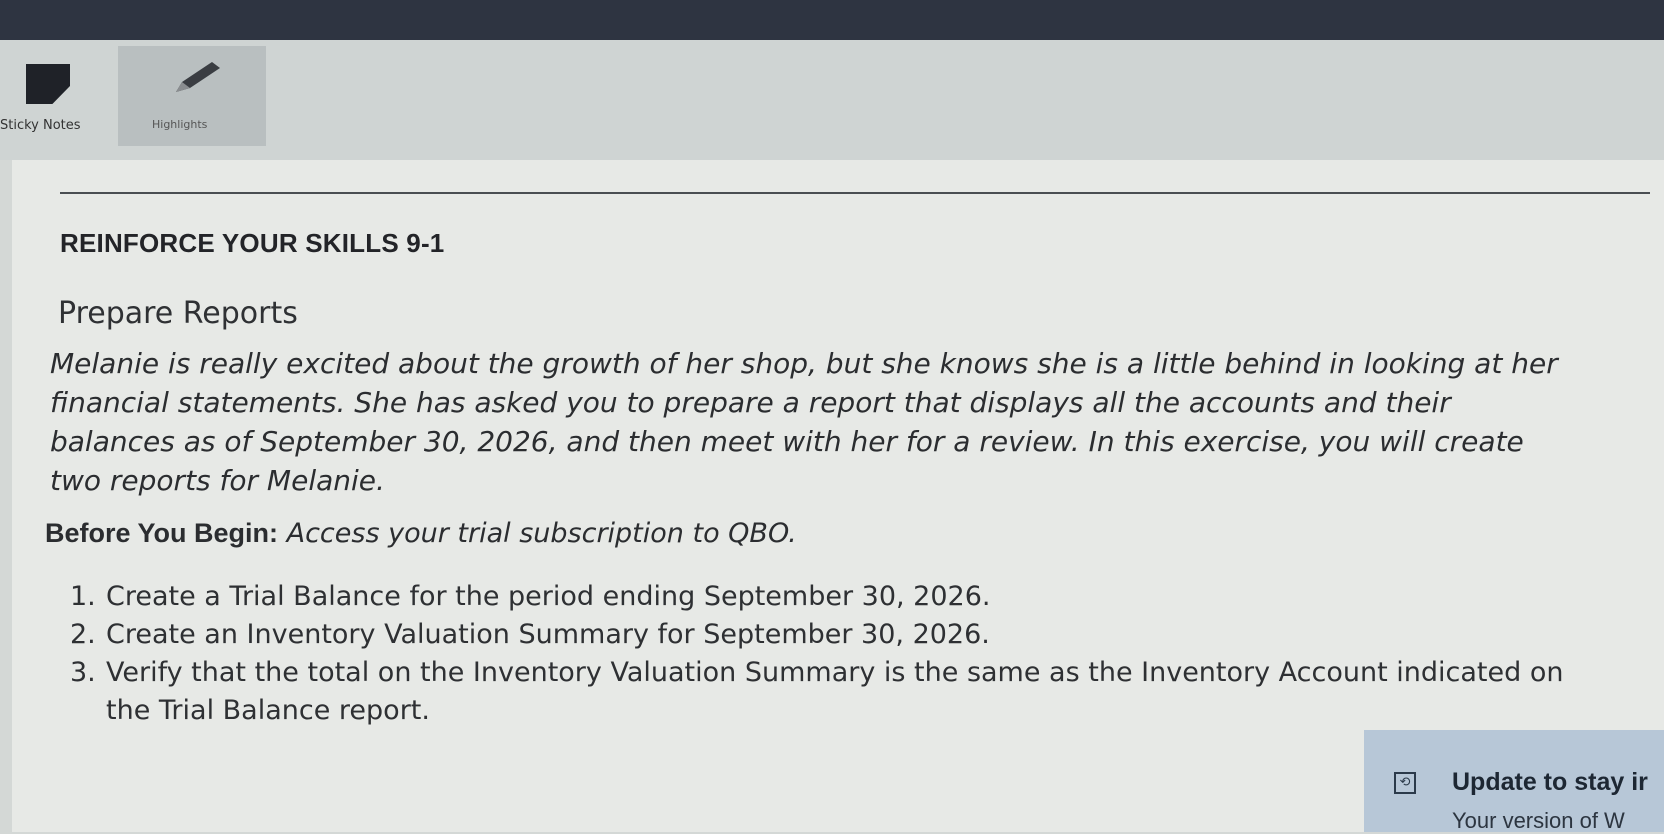 This screenshot has height=834, width=1664. I want to click on step-number: 3., so click(83, 672).